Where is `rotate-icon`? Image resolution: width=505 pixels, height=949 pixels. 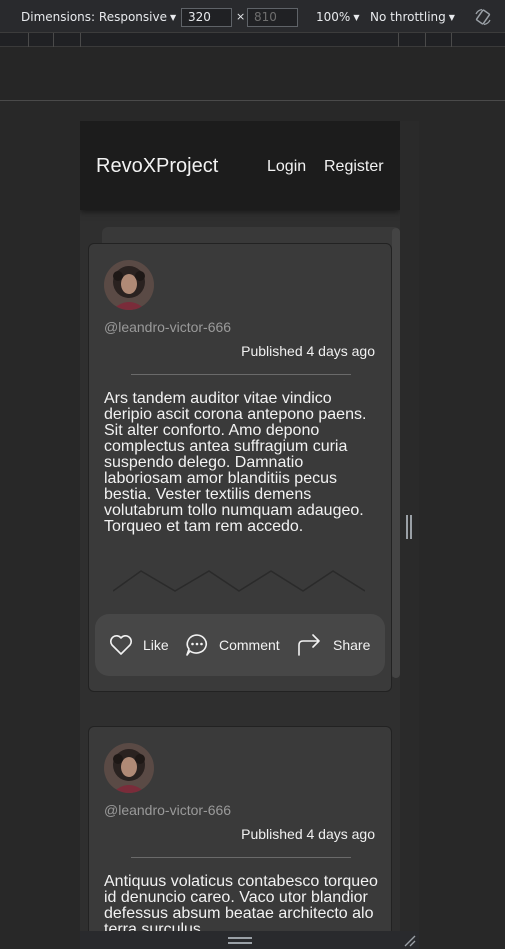 rotate-icon is located at coordinates (483, 17).